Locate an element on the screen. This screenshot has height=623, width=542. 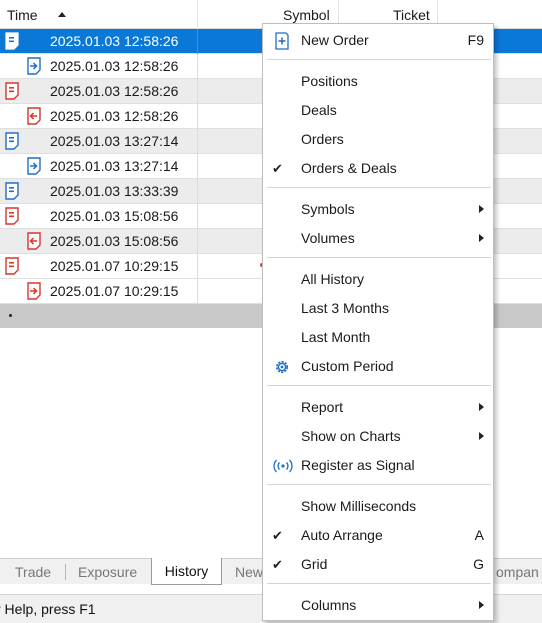
menu-item-show-on-charts: Show on Charts is located at coordinates (378, 436).